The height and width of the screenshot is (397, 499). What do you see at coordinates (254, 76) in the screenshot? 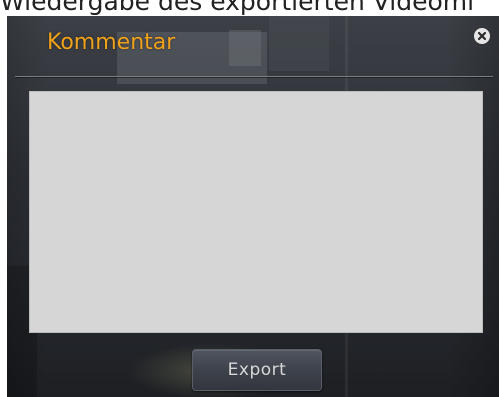
I see `title-divider` at bounding box center [254, 76].